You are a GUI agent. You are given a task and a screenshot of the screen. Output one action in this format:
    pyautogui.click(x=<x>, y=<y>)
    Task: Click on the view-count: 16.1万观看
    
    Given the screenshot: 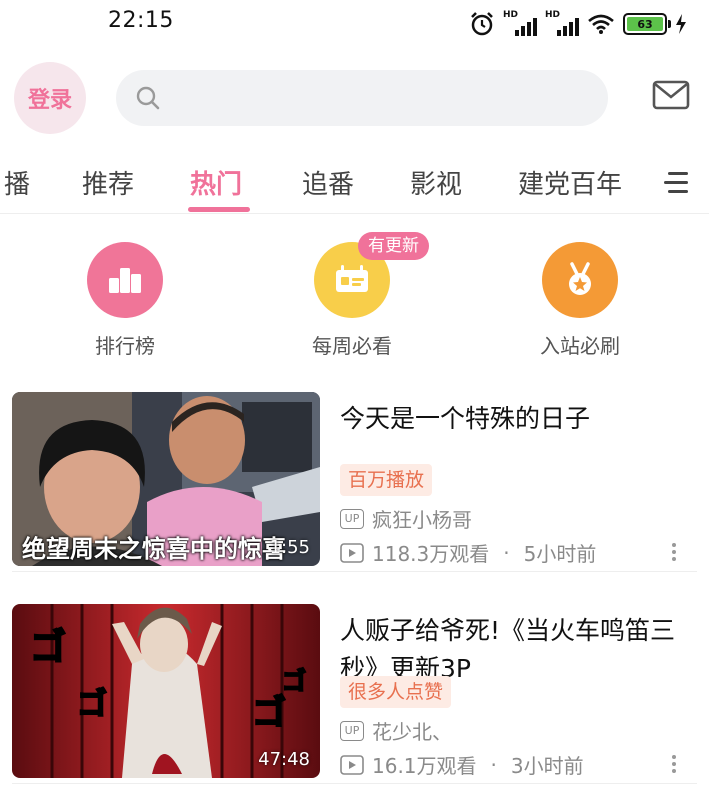 What is the action you would take?
    pyautogui.click(x=424, y=766)
    